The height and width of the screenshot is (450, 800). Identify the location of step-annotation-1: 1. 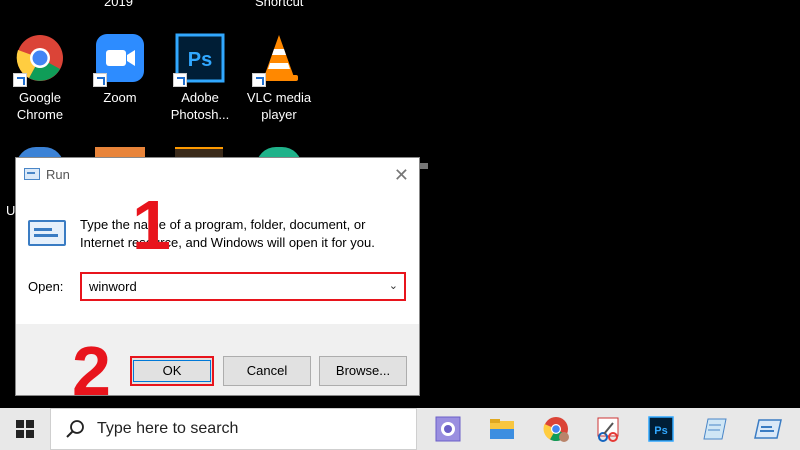
(151, 225).